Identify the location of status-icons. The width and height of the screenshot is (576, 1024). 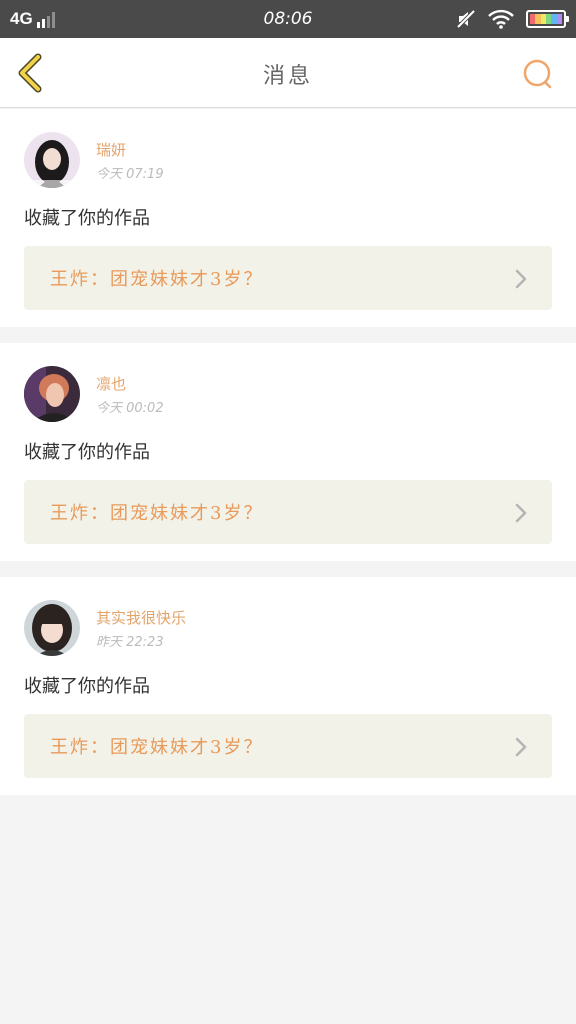
(512, 19).